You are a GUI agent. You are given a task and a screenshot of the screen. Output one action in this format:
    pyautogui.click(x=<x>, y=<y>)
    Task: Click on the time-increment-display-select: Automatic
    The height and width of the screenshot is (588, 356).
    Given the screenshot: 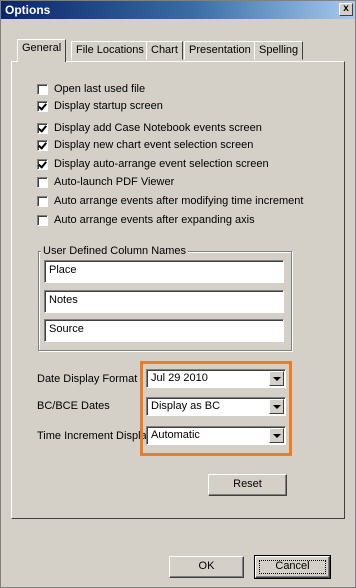 What is the action you would take?
    pyautogui.click(x=216, y=435)
    